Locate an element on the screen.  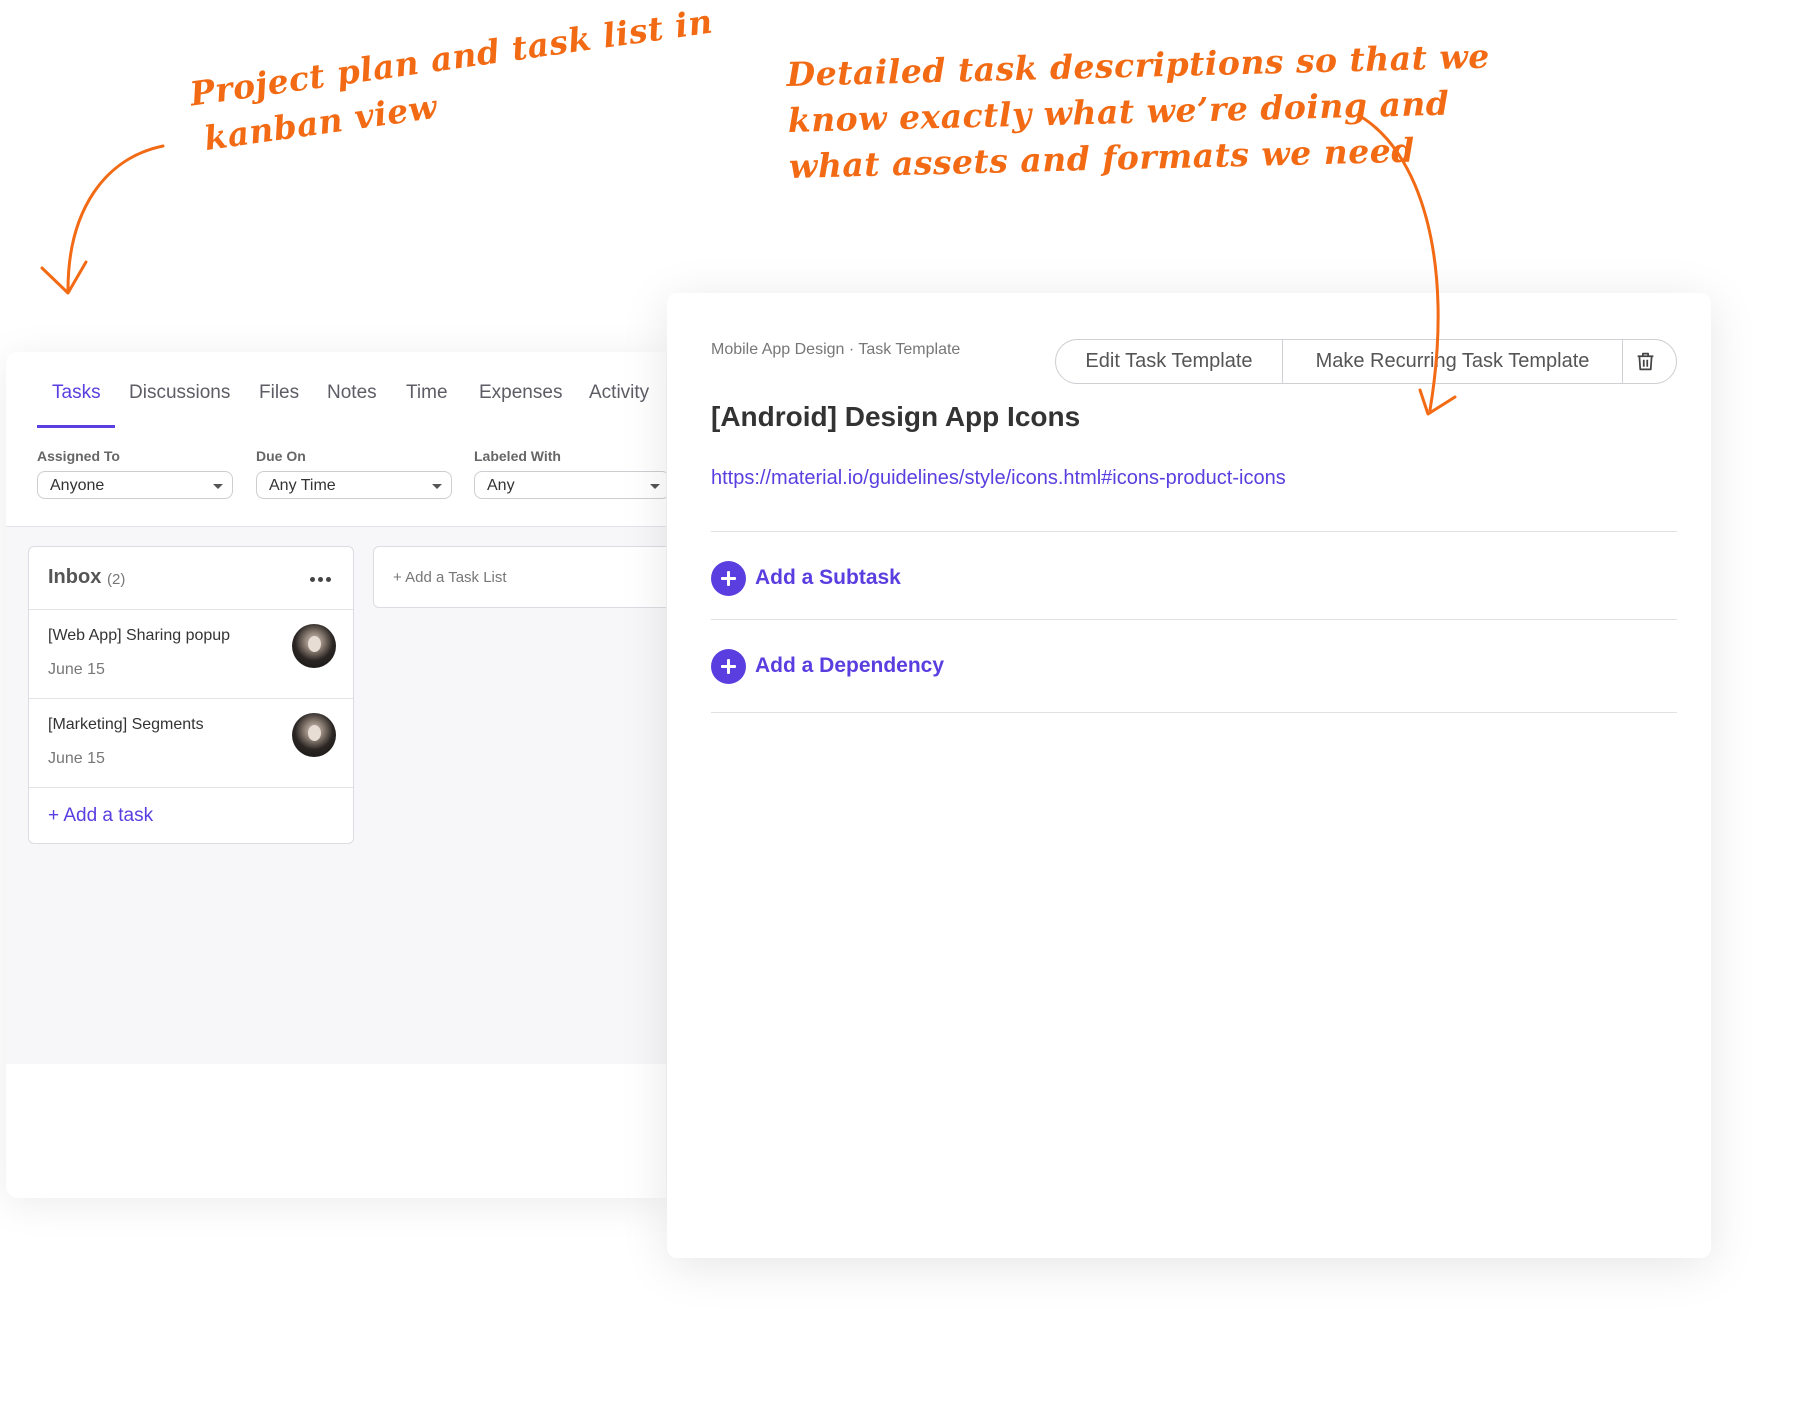
task-card: [Marketing] Segments June 15 is located at coordinates (191, 743).